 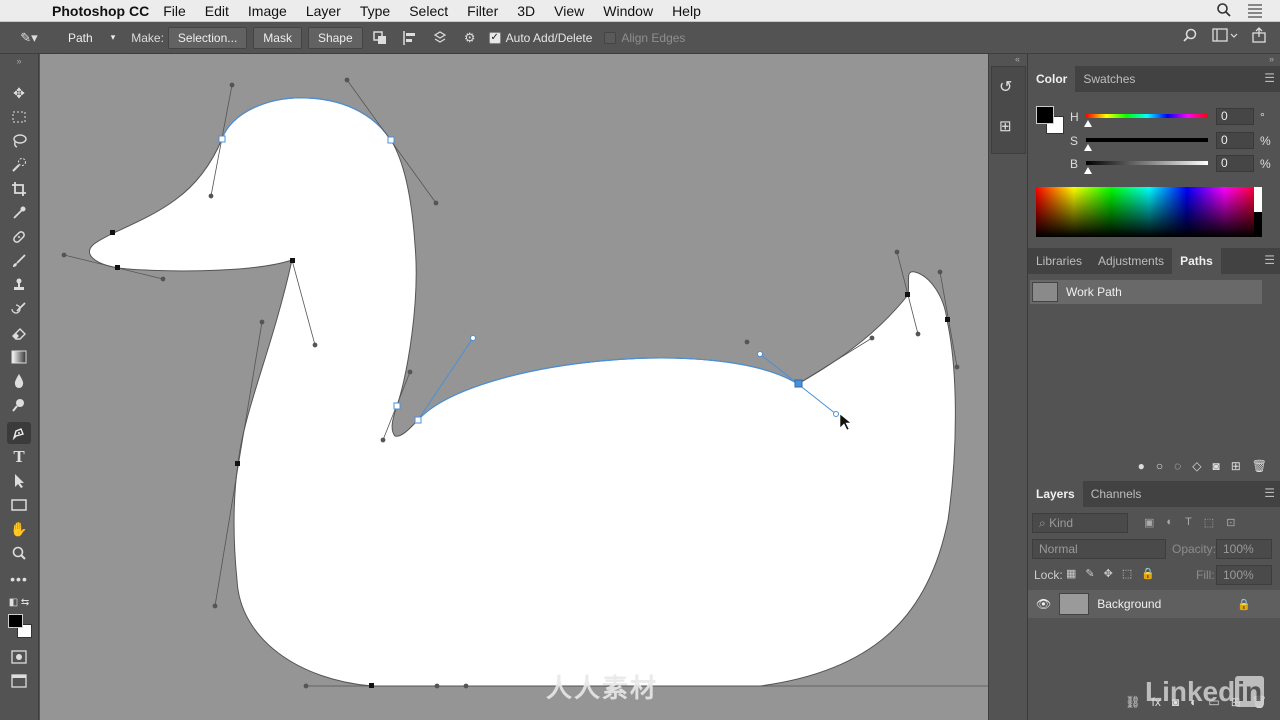 What do you see at coordinates (1148, 573) in the screenshot?
I see `lock-all-icon: 🔒` at bounding box center [1148, 573].